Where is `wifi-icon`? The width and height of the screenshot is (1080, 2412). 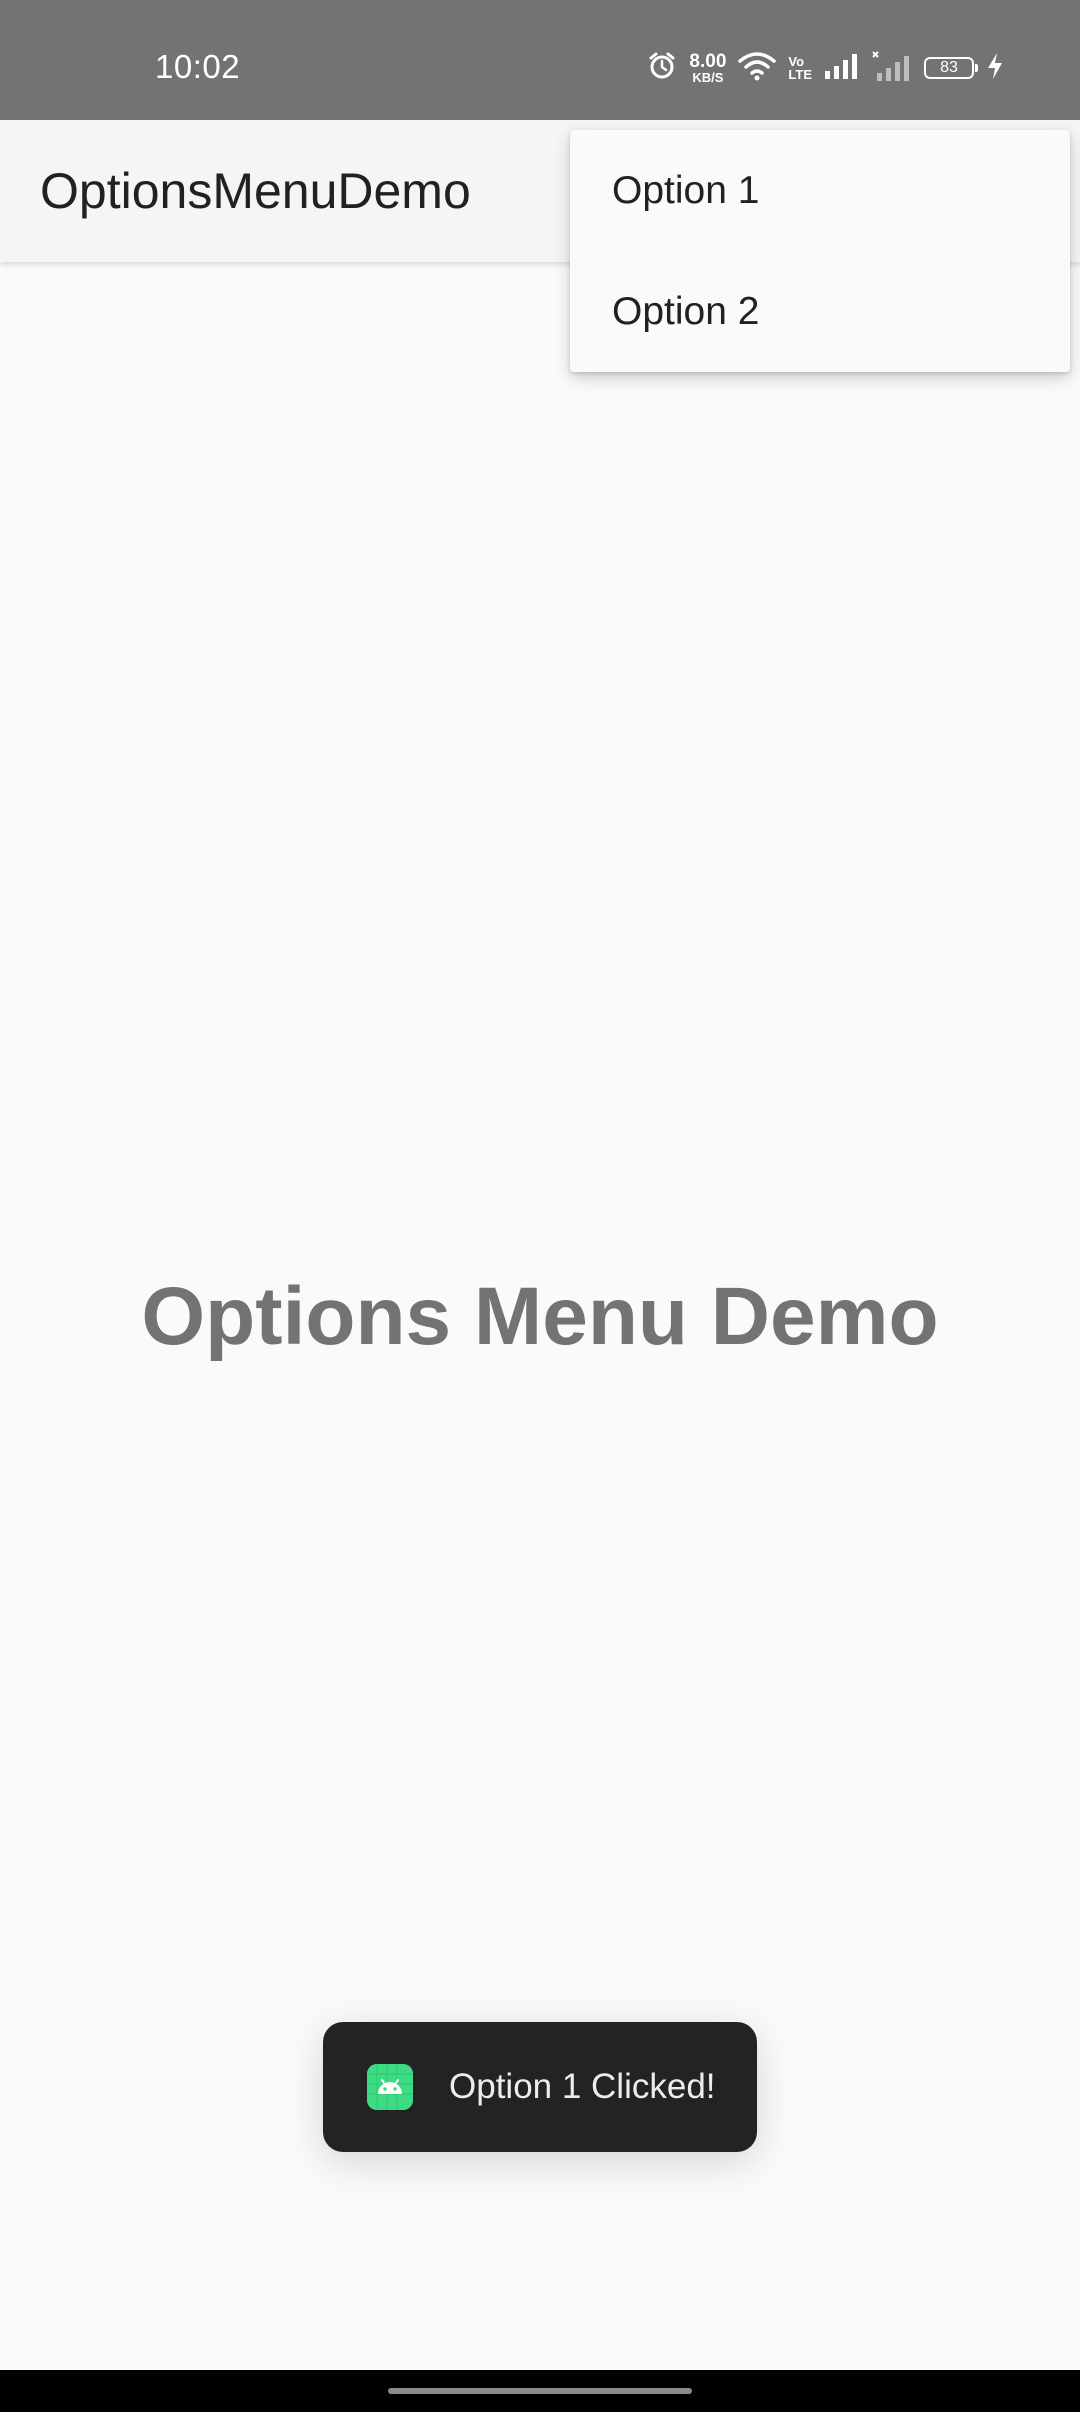 wifi-icon is located at coordinates (757, 68).